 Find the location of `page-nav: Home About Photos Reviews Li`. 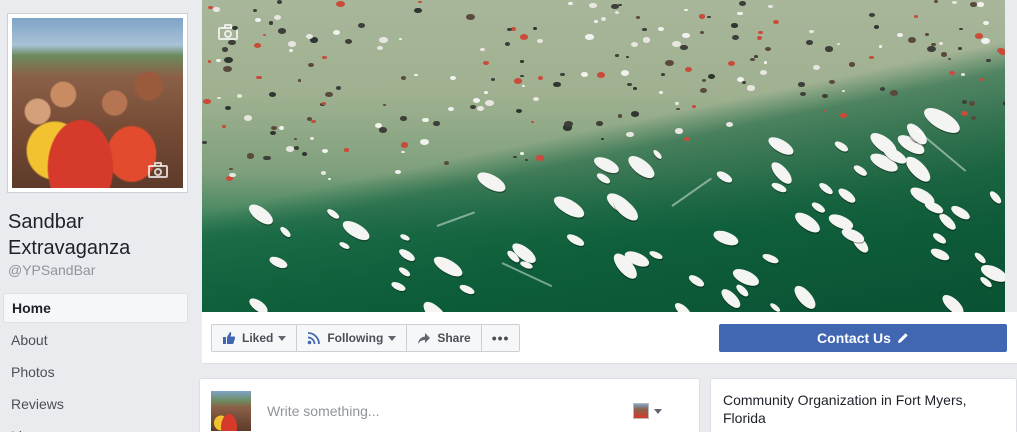

page-nav: Home About Photos Reviews Li is located at coordinates (95, 362).